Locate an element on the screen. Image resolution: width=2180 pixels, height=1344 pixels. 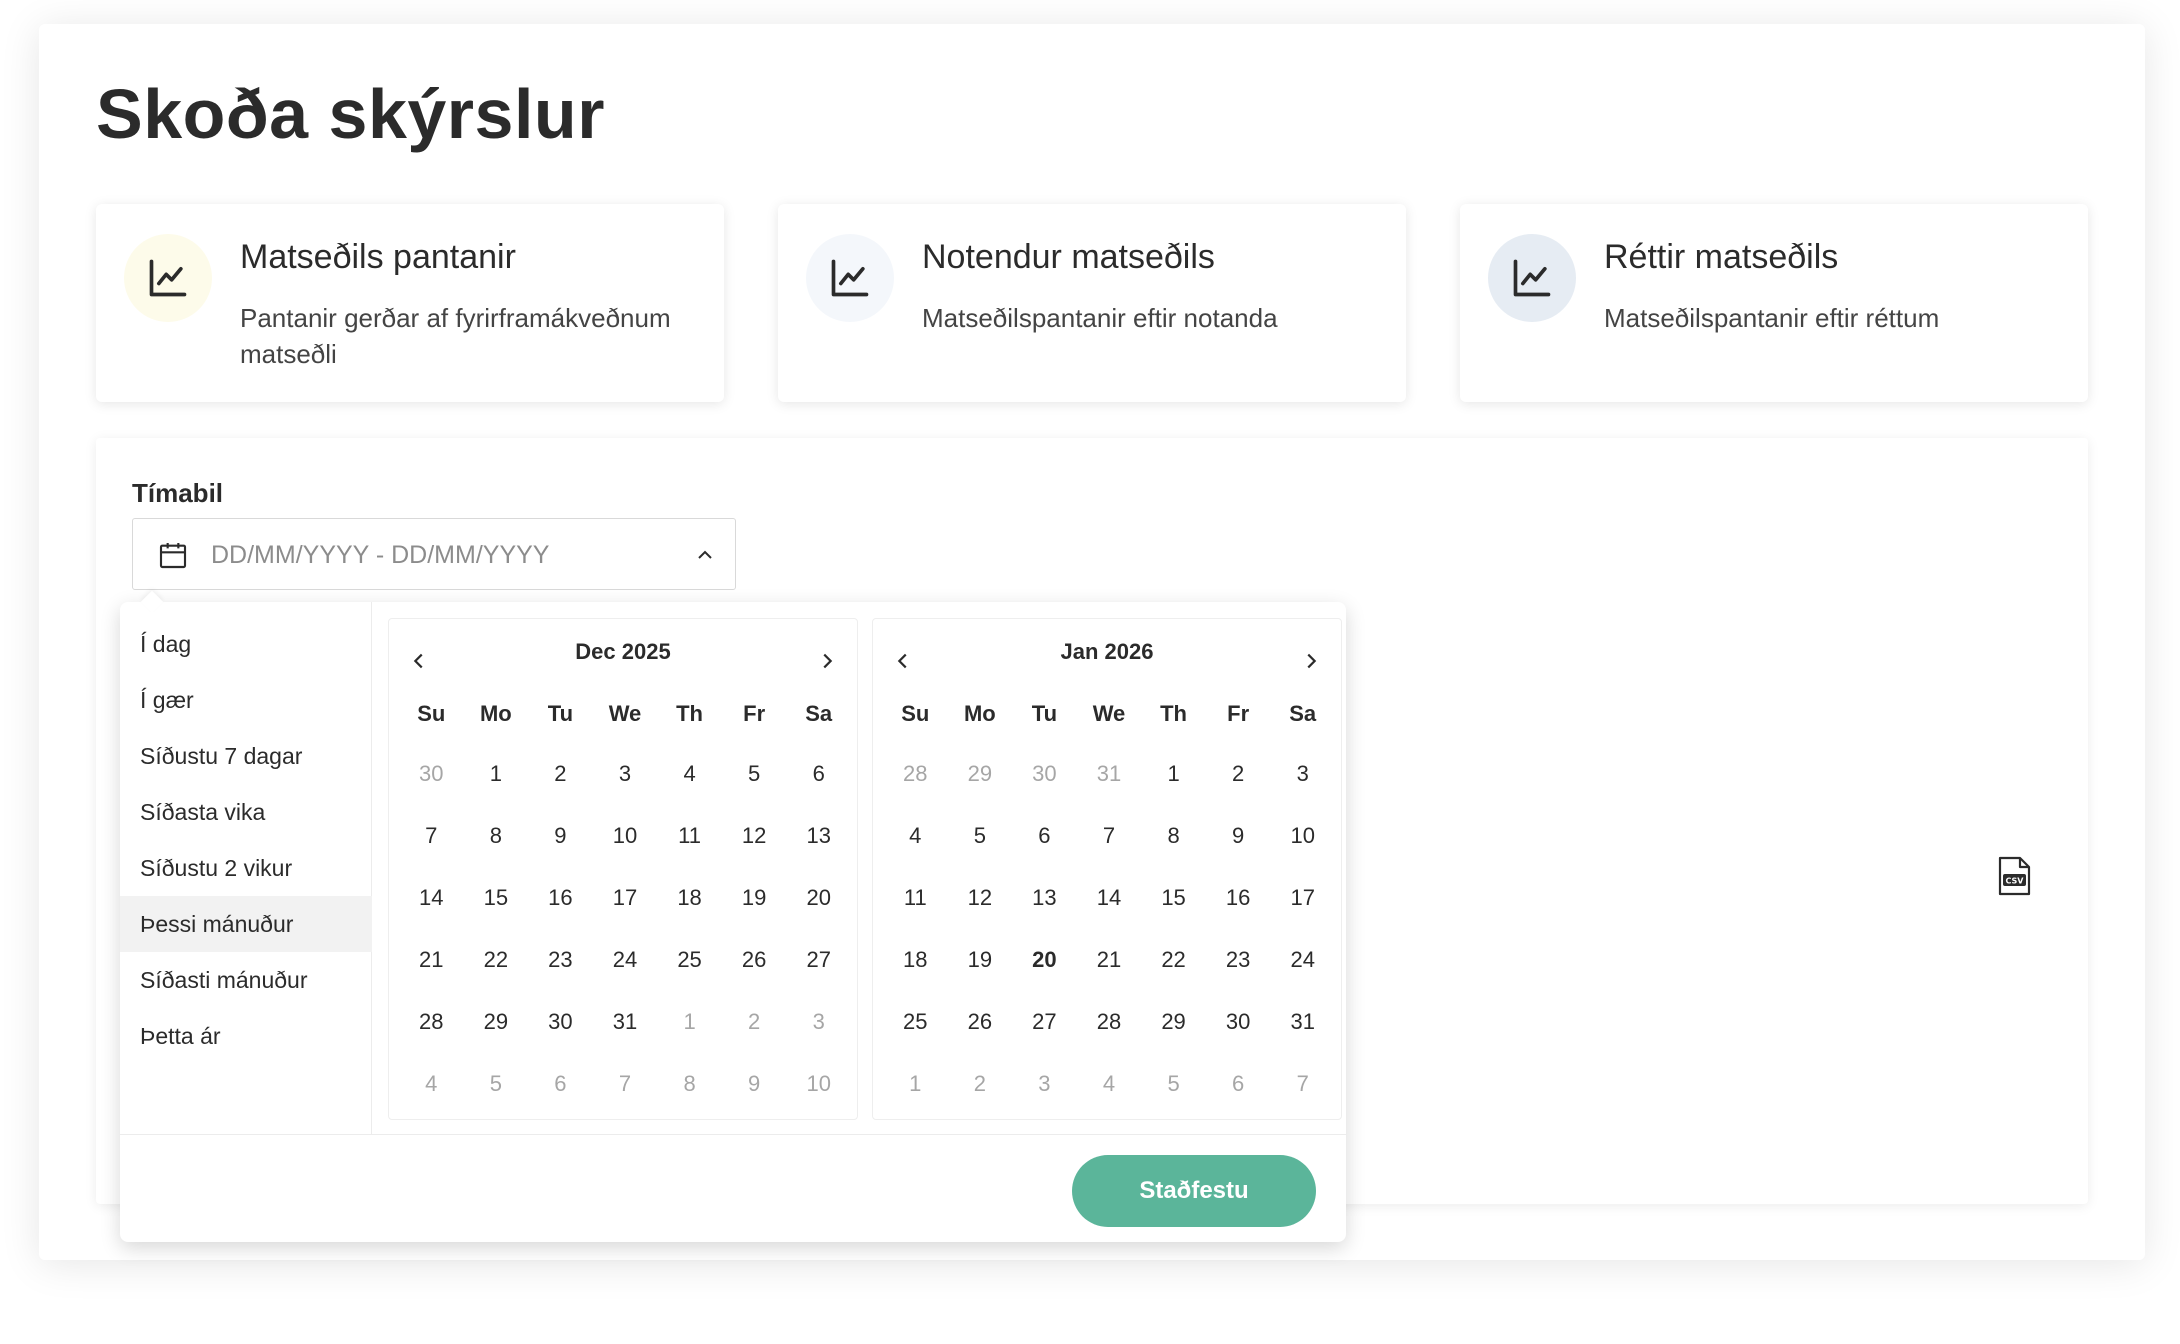
preset-item: Síðustu 2 vikur is located at coordinates (246, 868).